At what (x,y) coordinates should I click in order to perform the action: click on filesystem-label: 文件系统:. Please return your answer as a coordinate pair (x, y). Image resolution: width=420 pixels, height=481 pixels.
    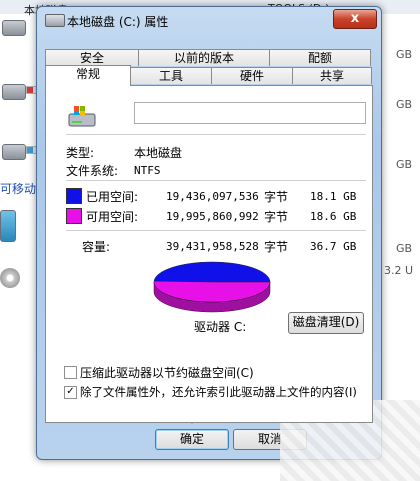
    Looking at the image, I should click on (92, 171).